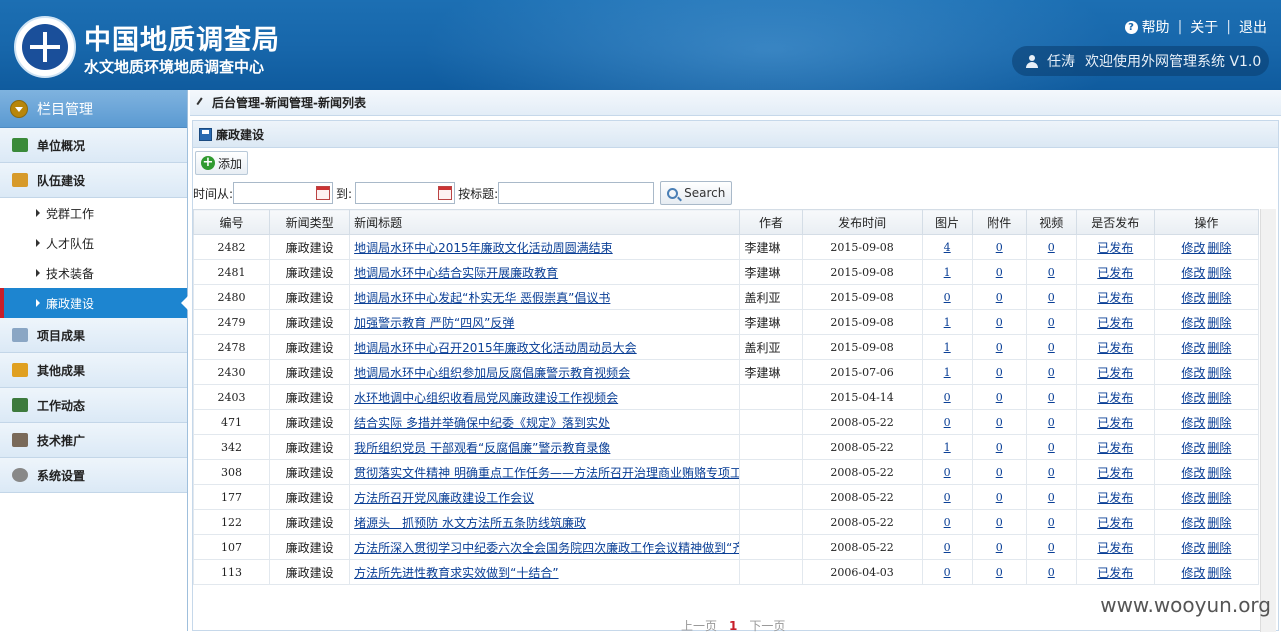 This screenshot has height=634, width=1281. I want to click on cell-title: 地调局水环中心组织参加局反腐倡廉警示教育视频会, so click(545, 372).